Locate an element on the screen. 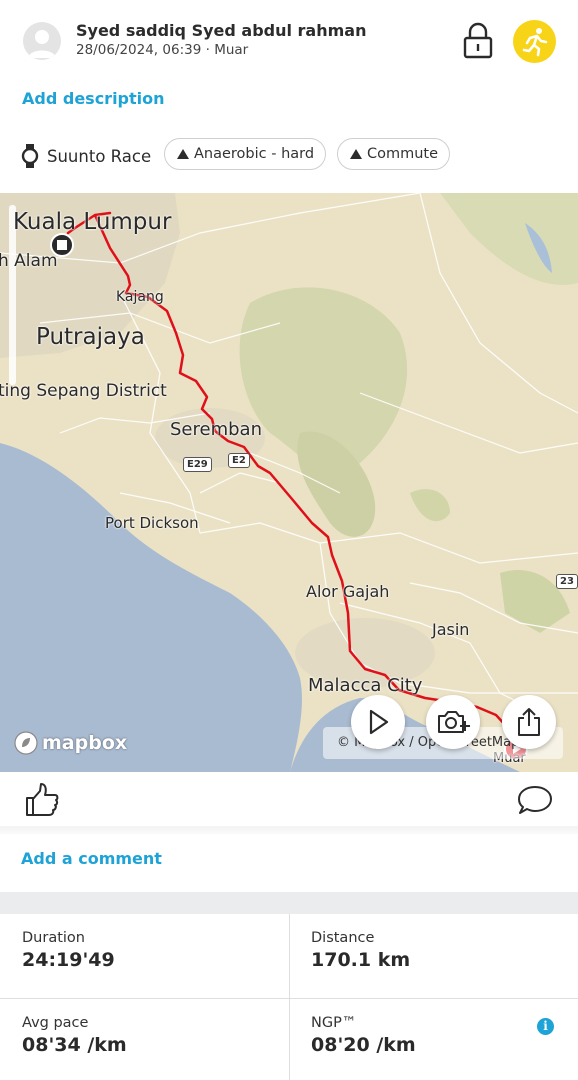  road-shield-23: 23 is located at coordinates (567, 581).